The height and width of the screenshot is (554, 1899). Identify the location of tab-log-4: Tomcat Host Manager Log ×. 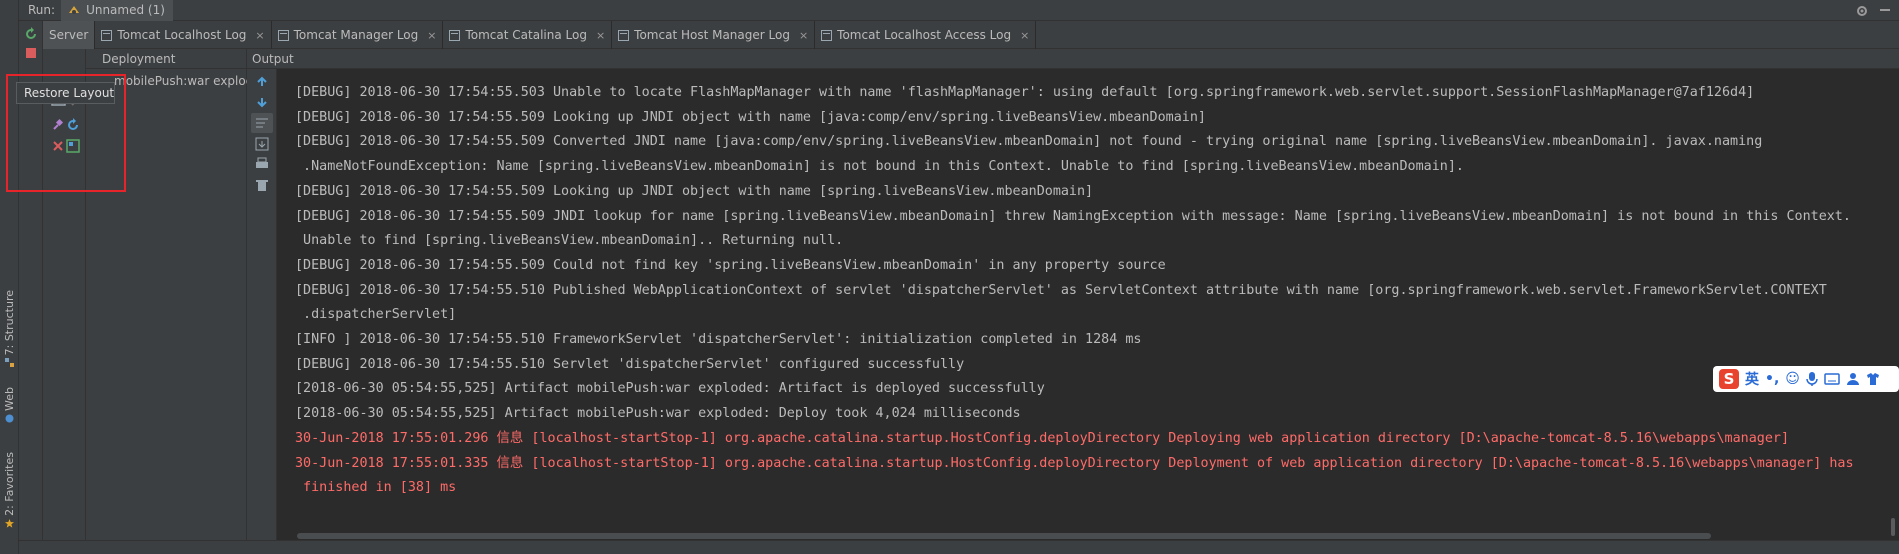
(714, 35).